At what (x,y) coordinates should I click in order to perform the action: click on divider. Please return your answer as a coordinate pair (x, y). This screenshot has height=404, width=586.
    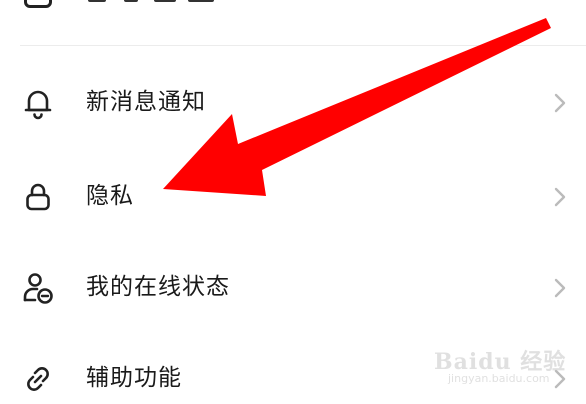
    Looking at the image, I should click on (303, 45).